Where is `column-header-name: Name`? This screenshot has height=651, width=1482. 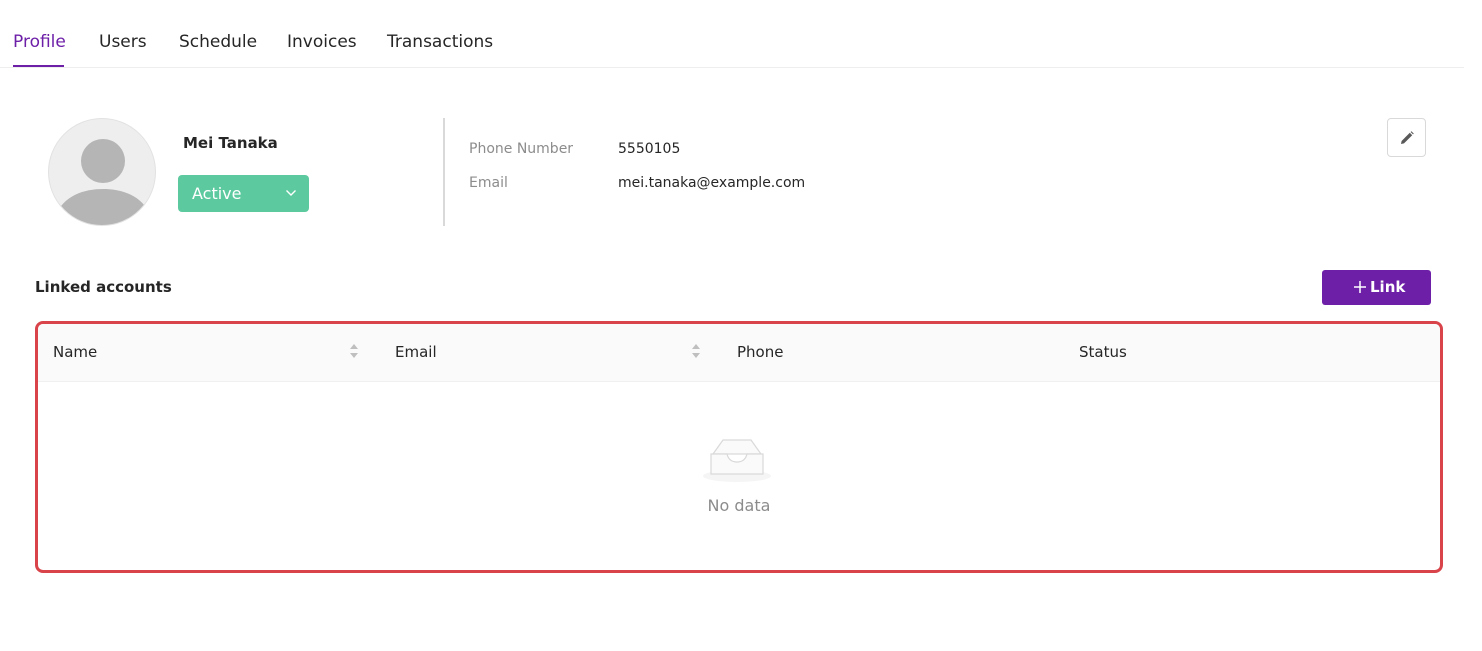 column-header-name: Name is located at coordinates (75, 352).